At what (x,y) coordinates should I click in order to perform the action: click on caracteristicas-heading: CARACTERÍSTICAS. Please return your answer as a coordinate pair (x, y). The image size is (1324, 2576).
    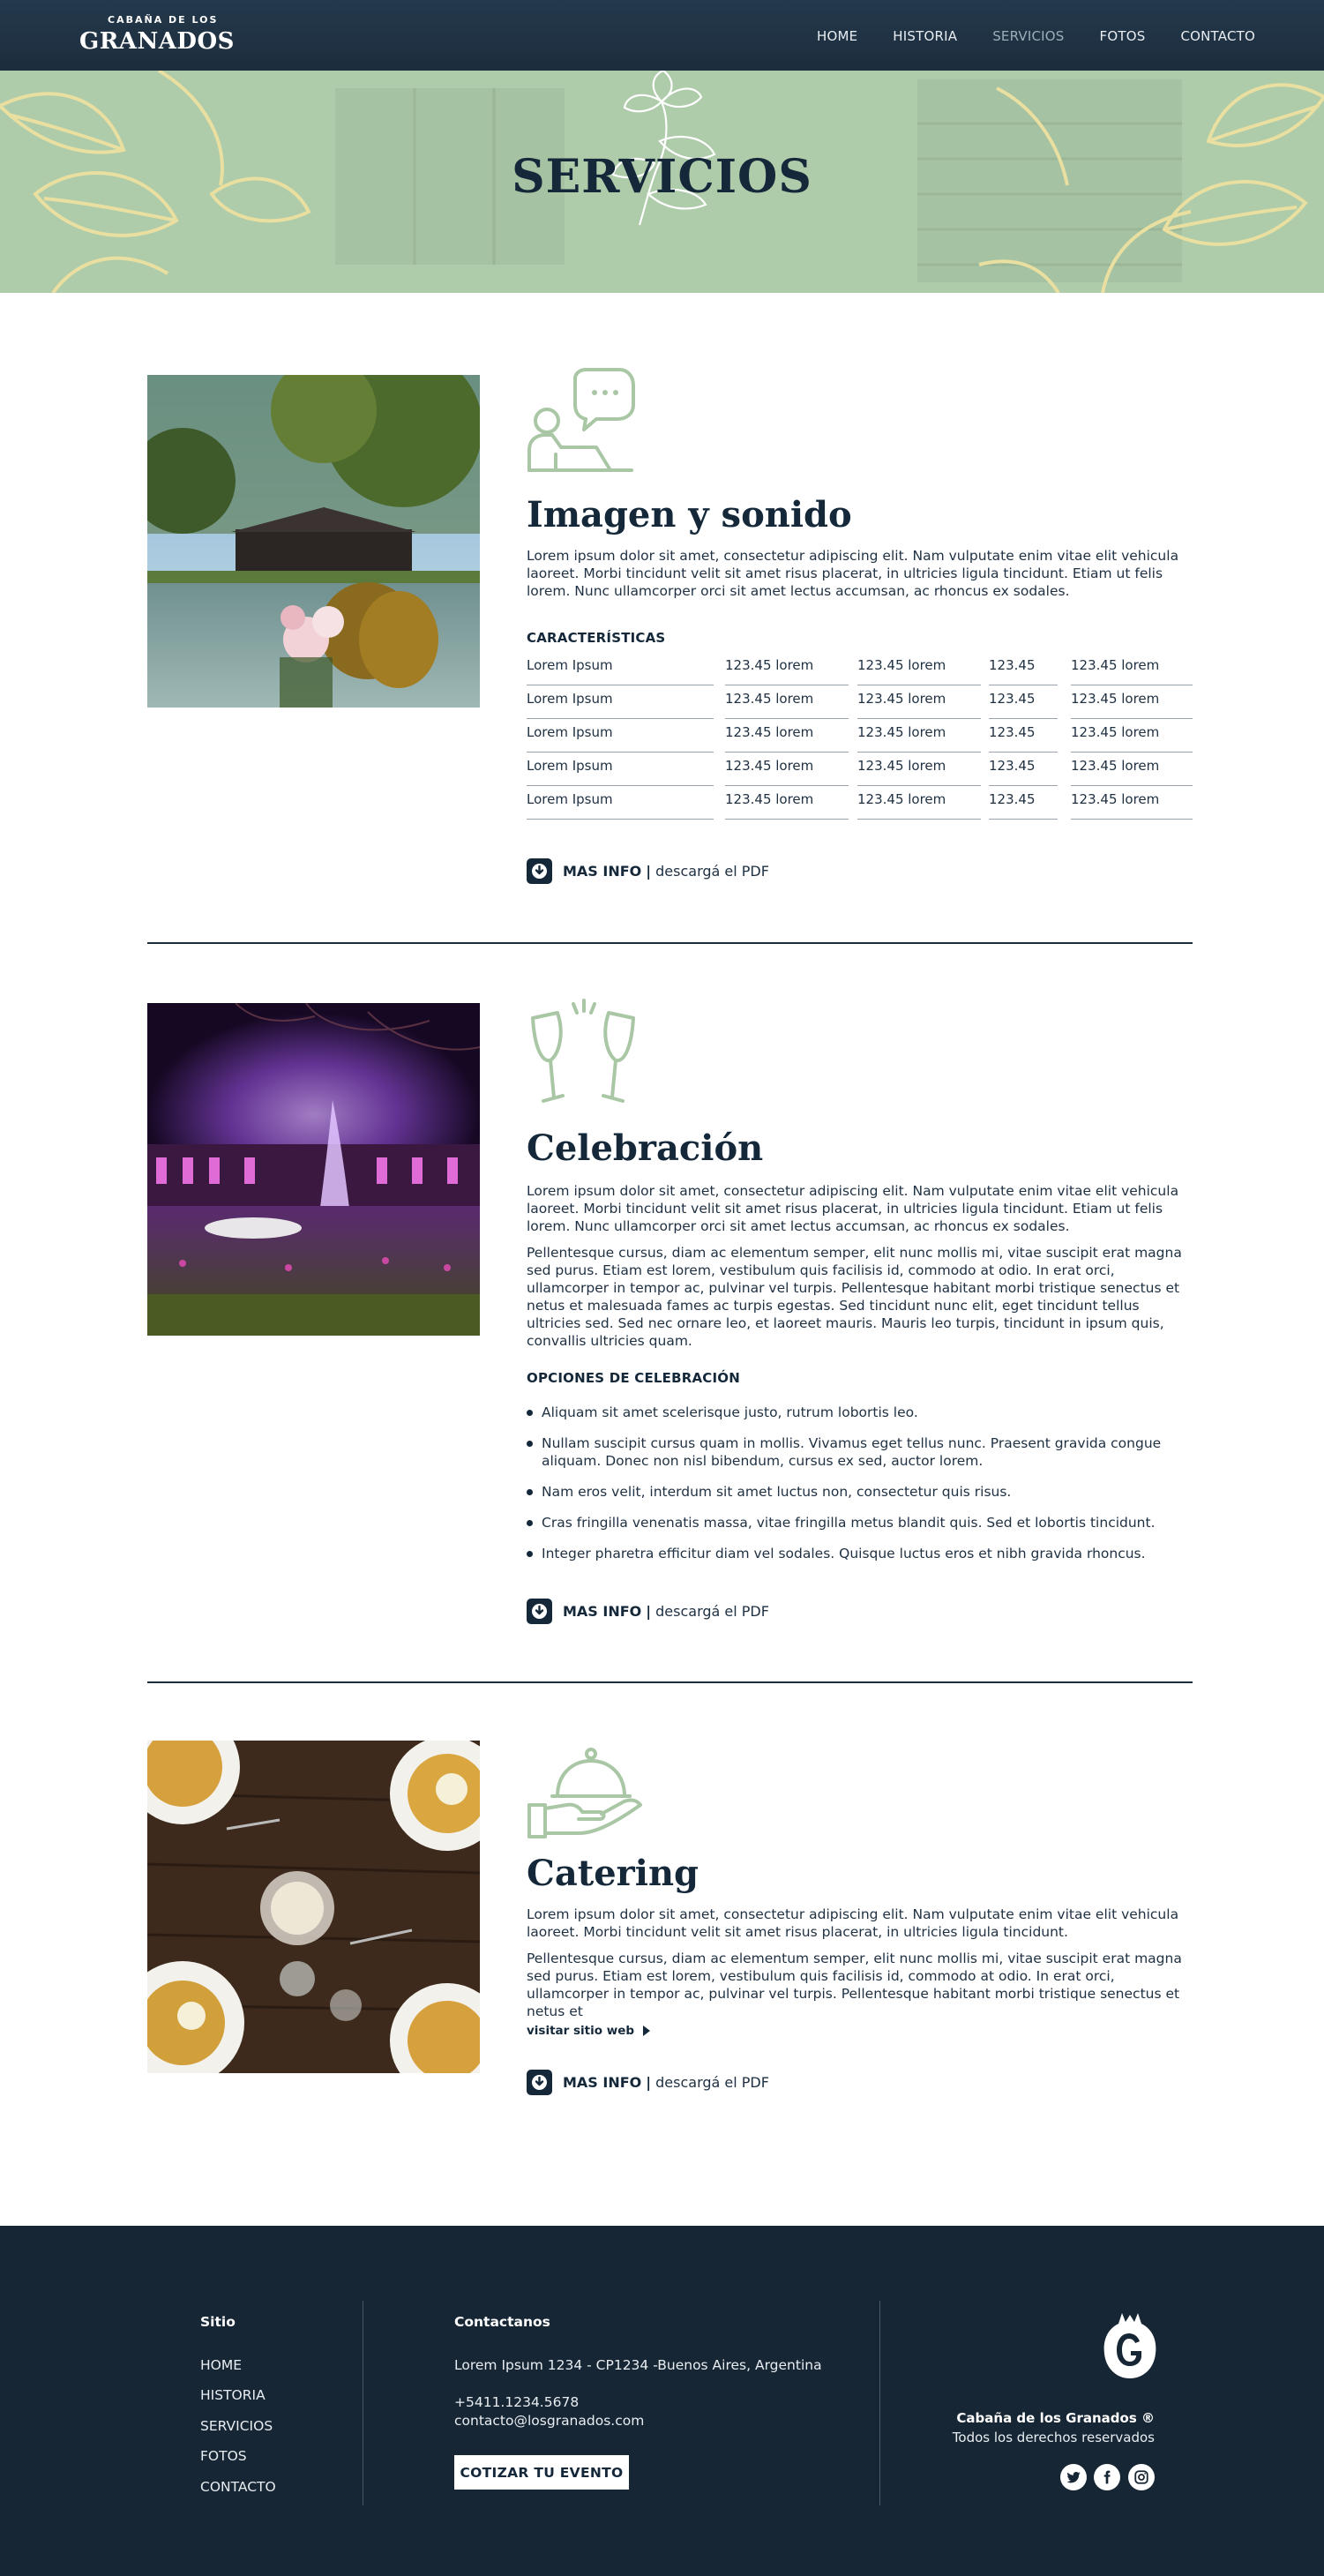
    Looking at the image, I should click on (597, 638).